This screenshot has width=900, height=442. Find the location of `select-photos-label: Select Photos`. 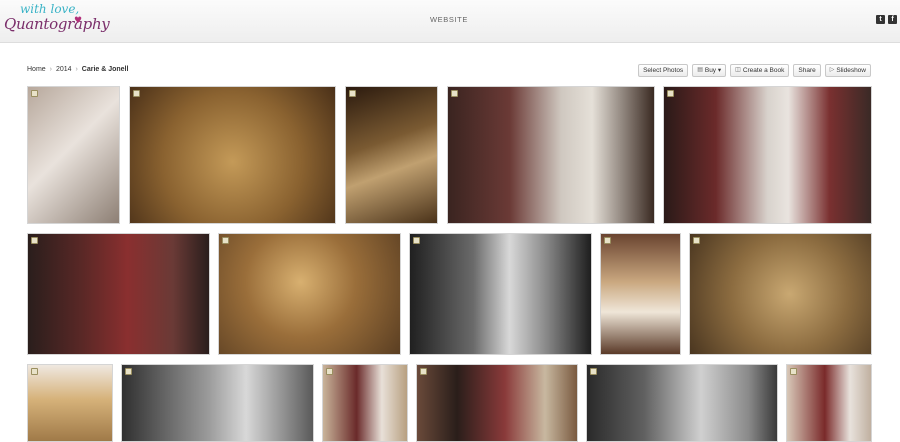

select-photos-label: Select Photos is located at coordinates (663, 70).